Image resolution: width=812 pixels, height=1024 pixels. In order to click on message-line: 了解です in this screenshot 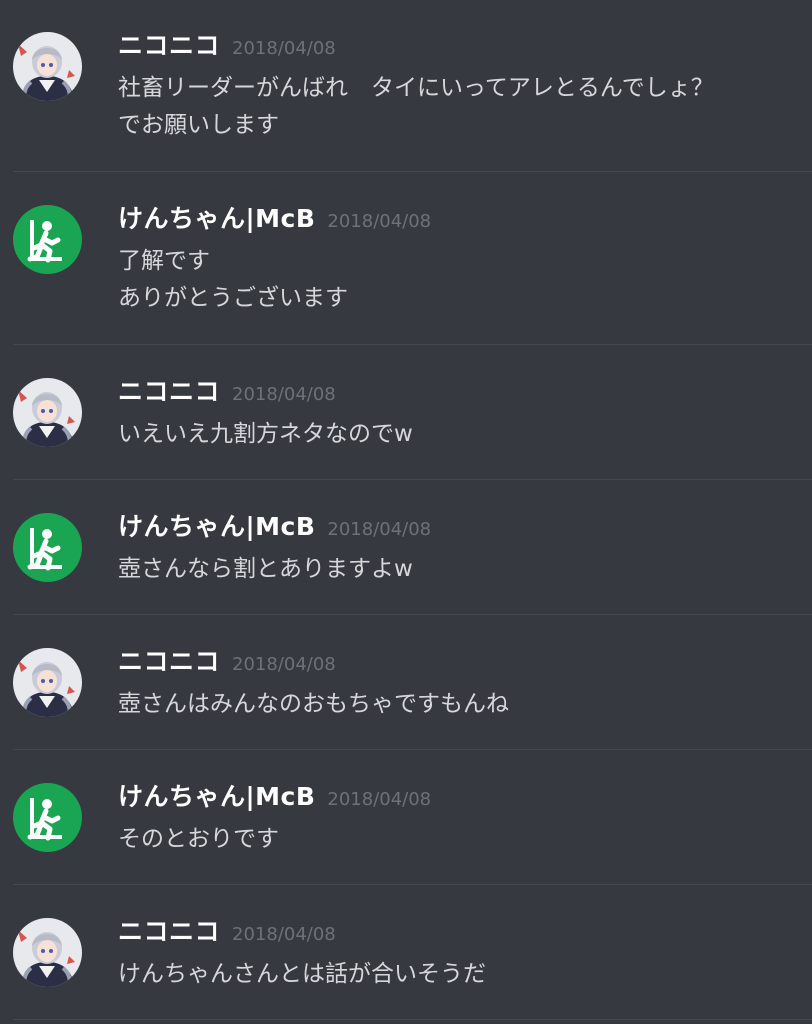, I will do `click(164, 261)`.